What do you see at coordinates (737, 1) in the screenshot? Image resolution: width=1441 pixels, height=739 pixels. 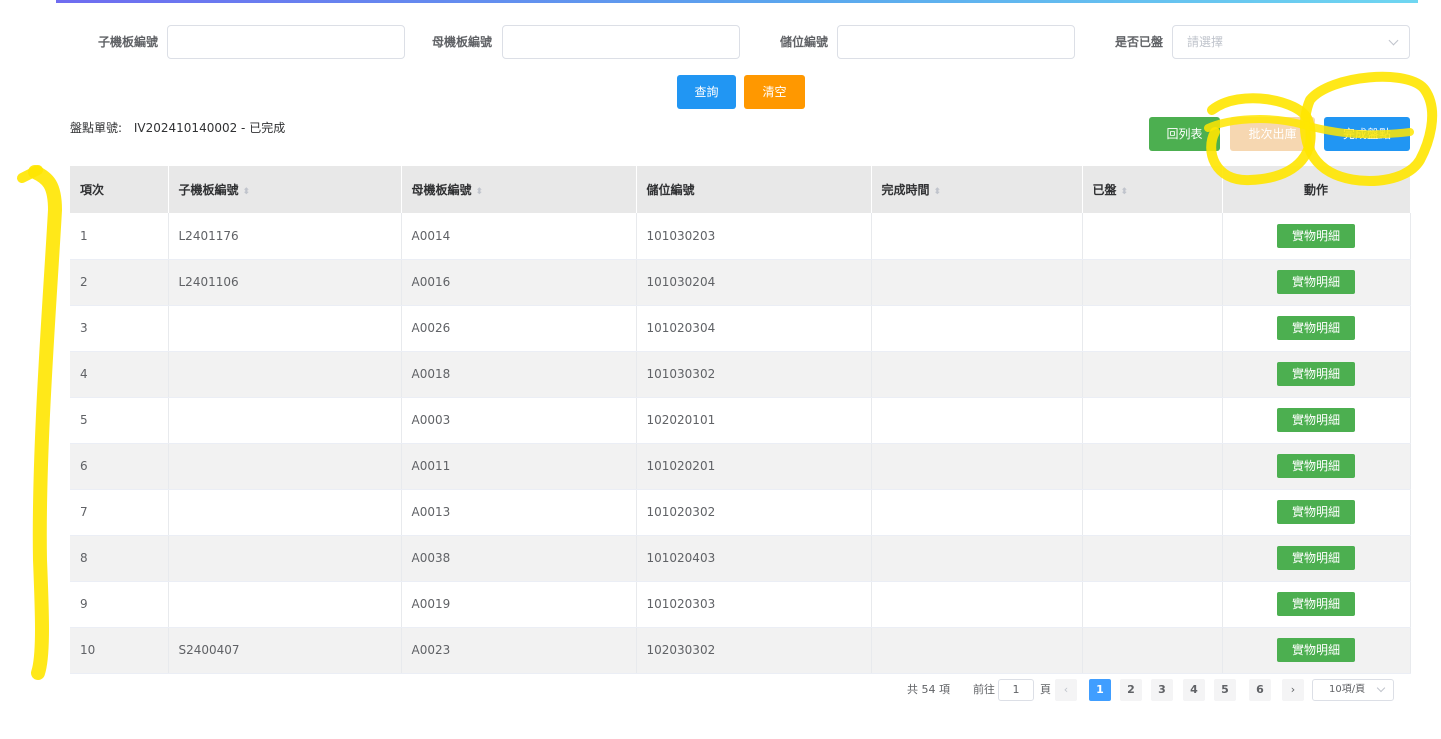 I see `top-accent-bar` at bounding box center [737, 1].